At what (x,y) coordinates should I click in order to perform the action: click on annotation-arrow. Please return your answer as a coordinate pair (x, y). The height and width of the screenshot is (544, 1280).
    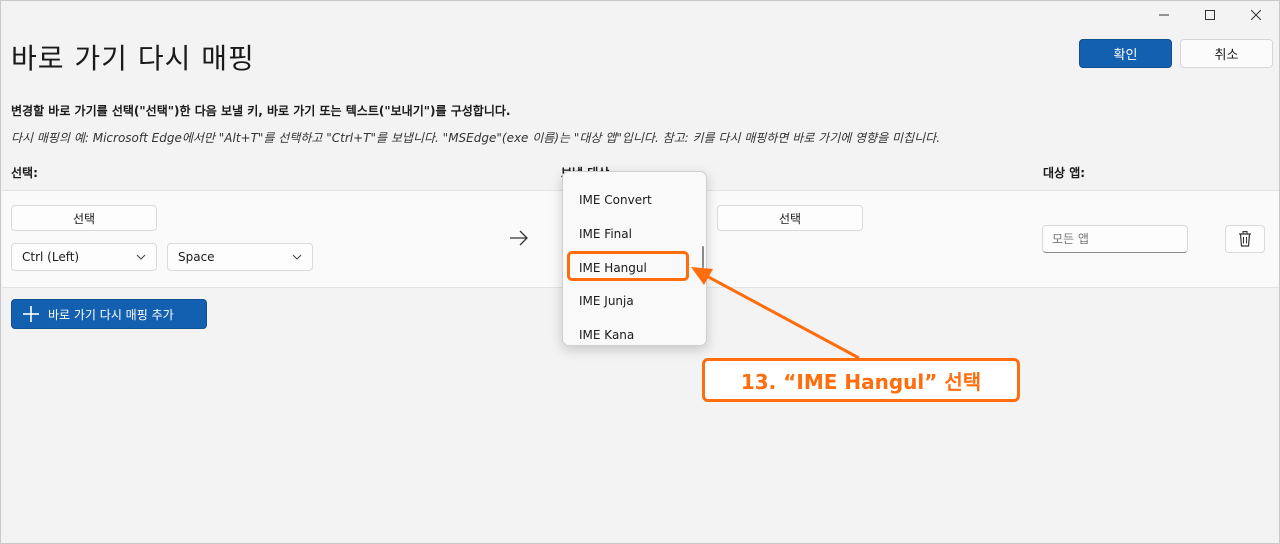
    Looking at the image, I should click on (775, 313).